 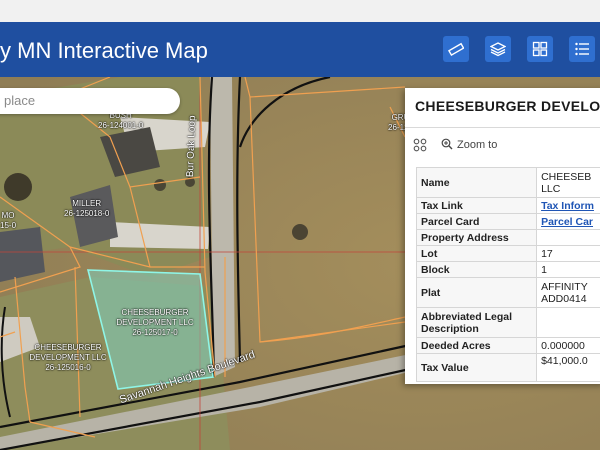 I want to click on app-title: y MN Interactive Map, so click(x=104, y=50).